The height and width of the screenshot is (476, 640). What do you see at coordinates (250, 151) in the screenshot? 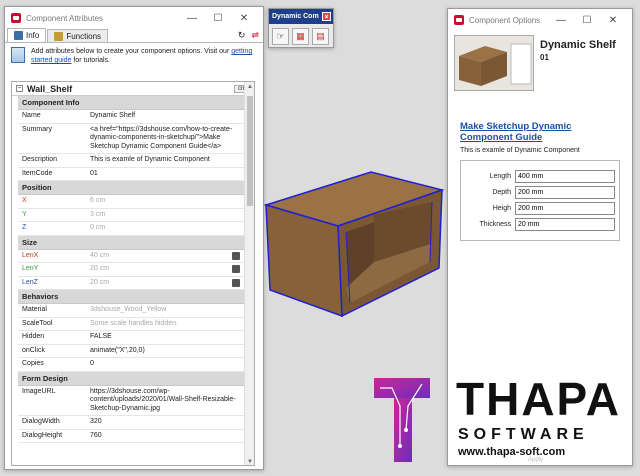
I see `scroll-thumb` at bounding box center [250, 151].